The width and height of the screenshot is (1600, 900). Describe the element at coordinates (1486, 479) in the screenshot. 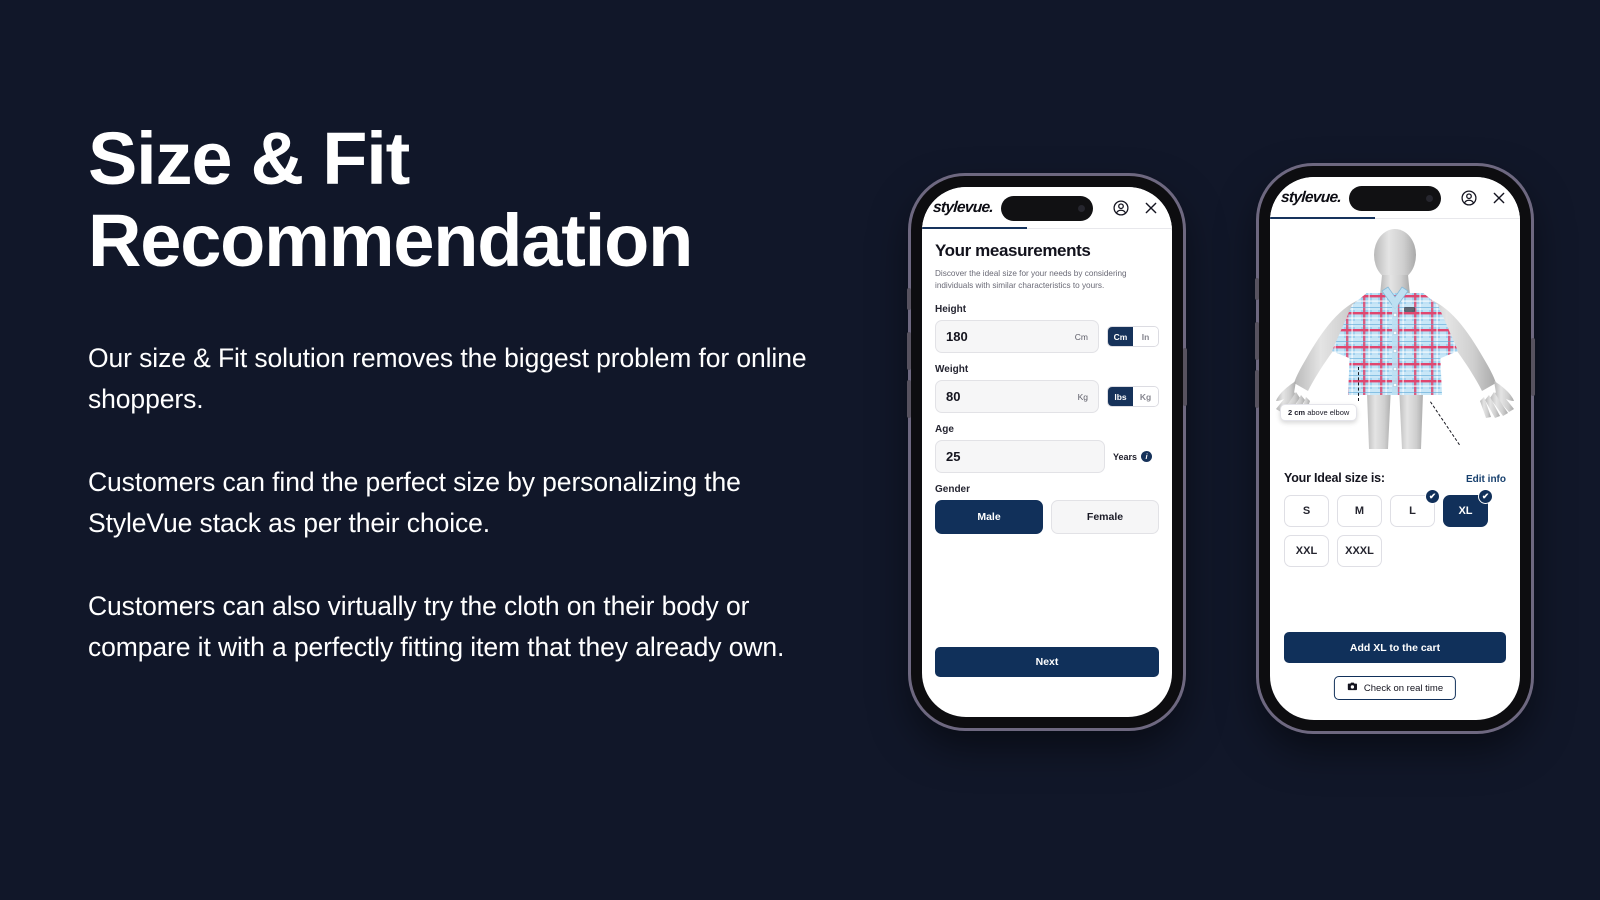

I see `edit-info-link: Edit info` at that location.